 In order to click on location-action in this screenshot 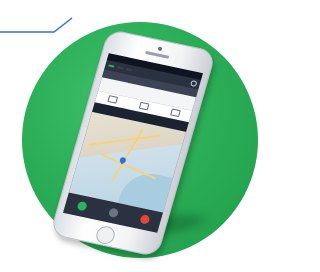, I will do `click(143, 106)`.